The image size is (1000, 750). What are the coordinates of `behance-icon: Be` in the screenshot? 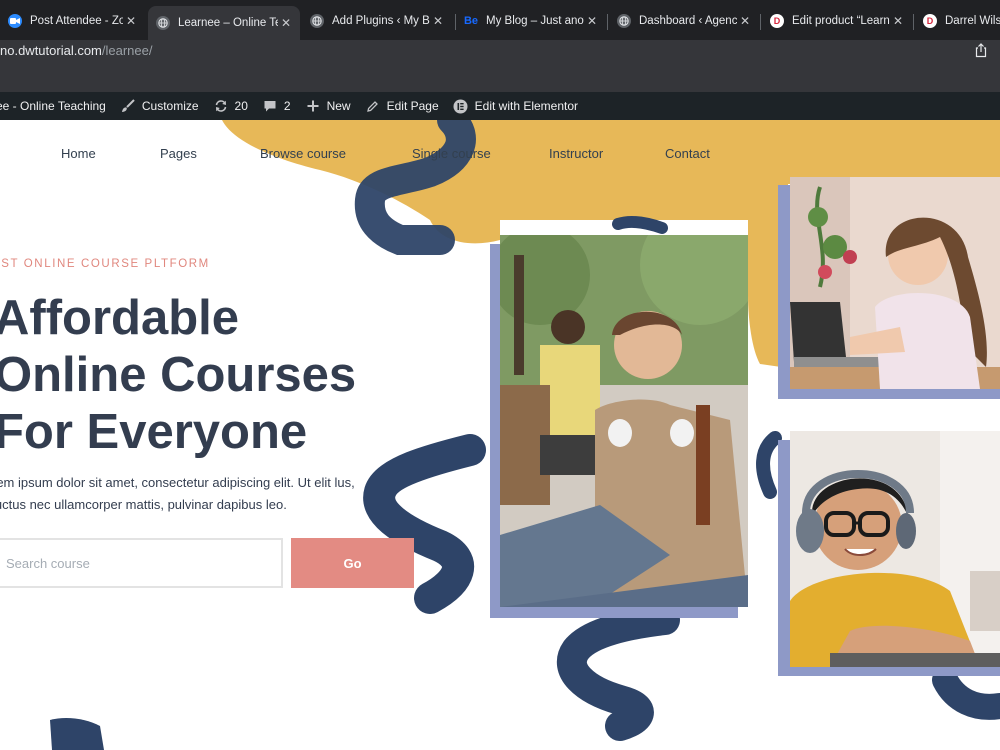 It's located at (471, 21).